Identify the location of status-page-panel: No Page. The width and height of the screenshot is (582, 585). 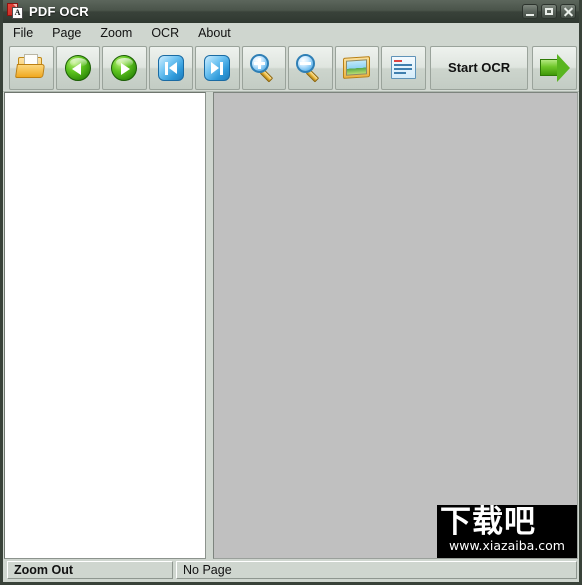
(376, 570).